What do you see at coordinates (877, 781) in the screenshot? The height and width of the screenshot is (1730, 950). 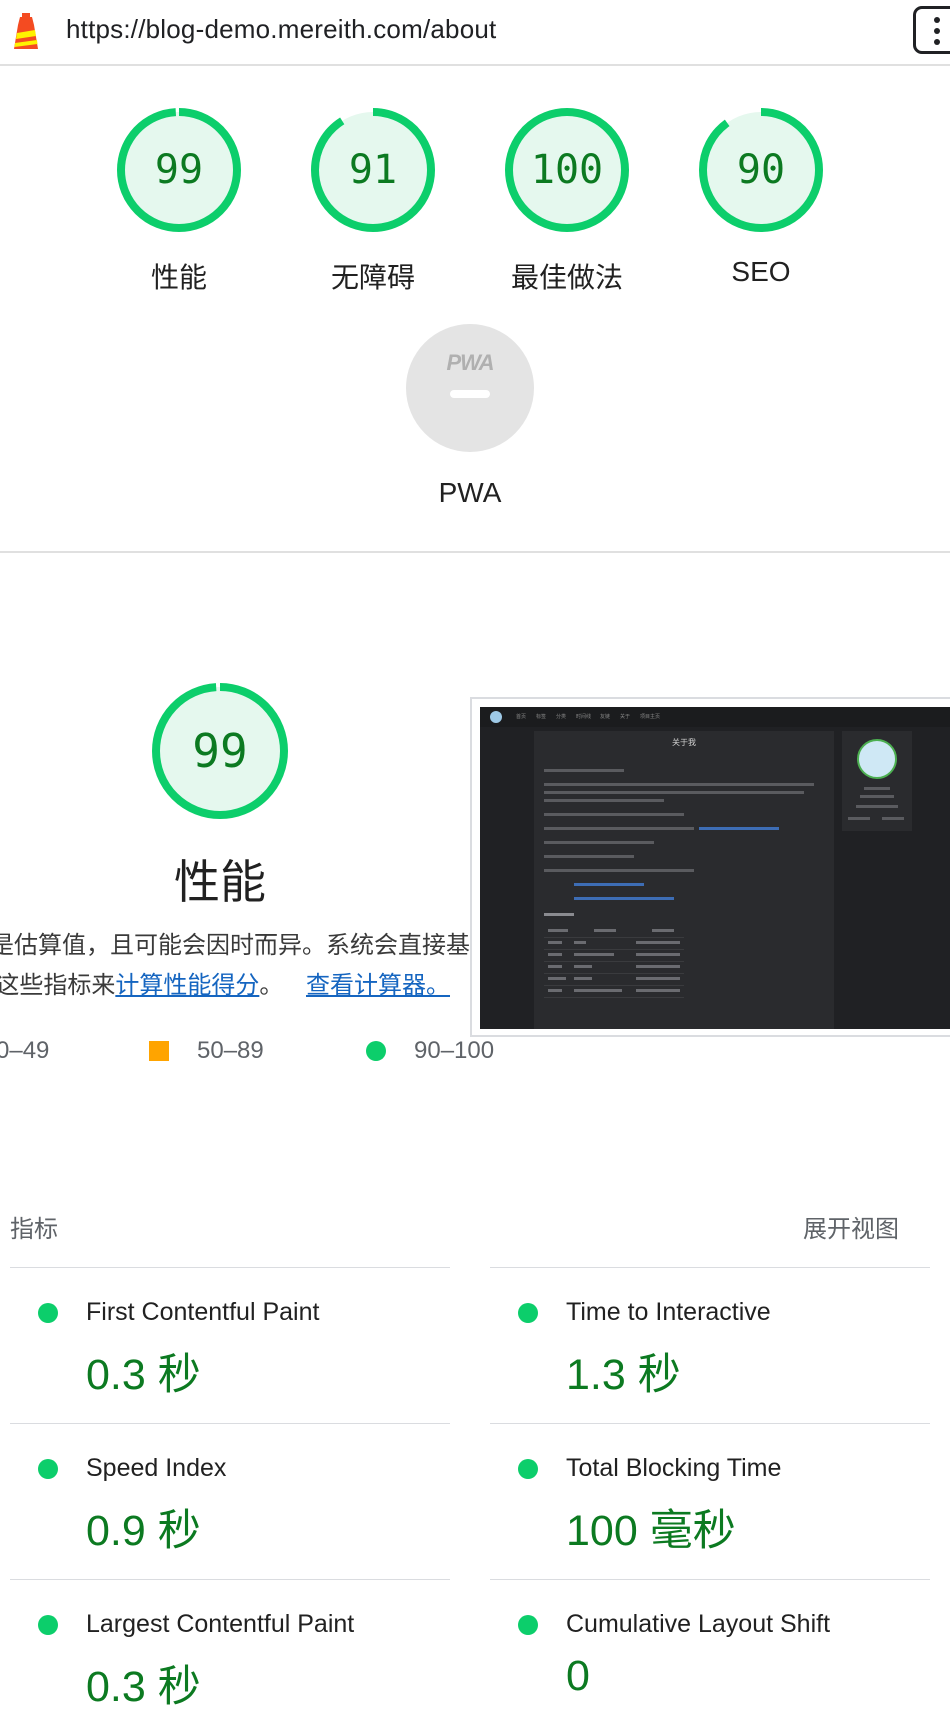 I see `thumb-sidebar` at bounding box center [877, 781].